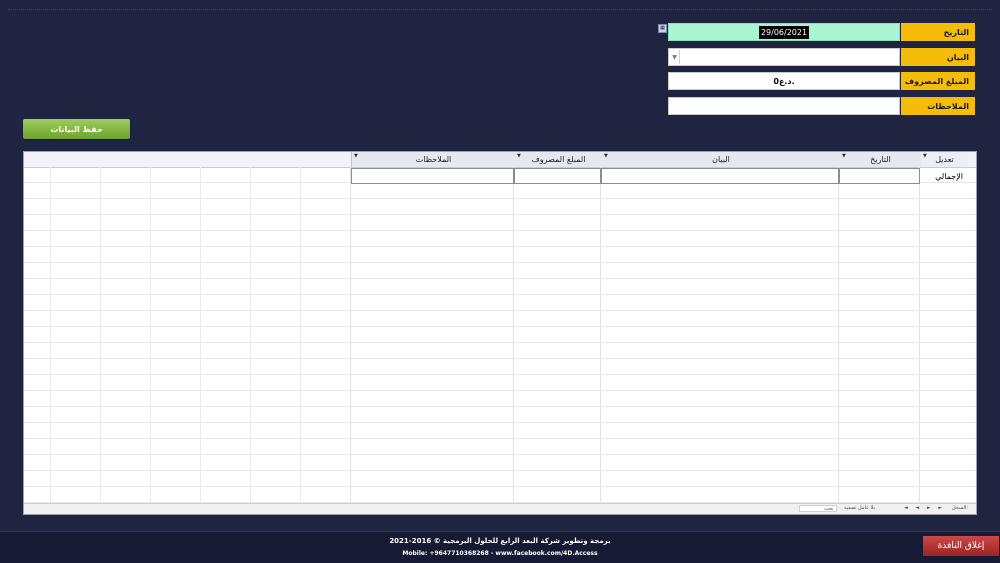 The height and width of the screenshot is (563, 1000). Describe the element at coordinates (818, 508) in the screenshot. I see `search-input: بحث` at that location.